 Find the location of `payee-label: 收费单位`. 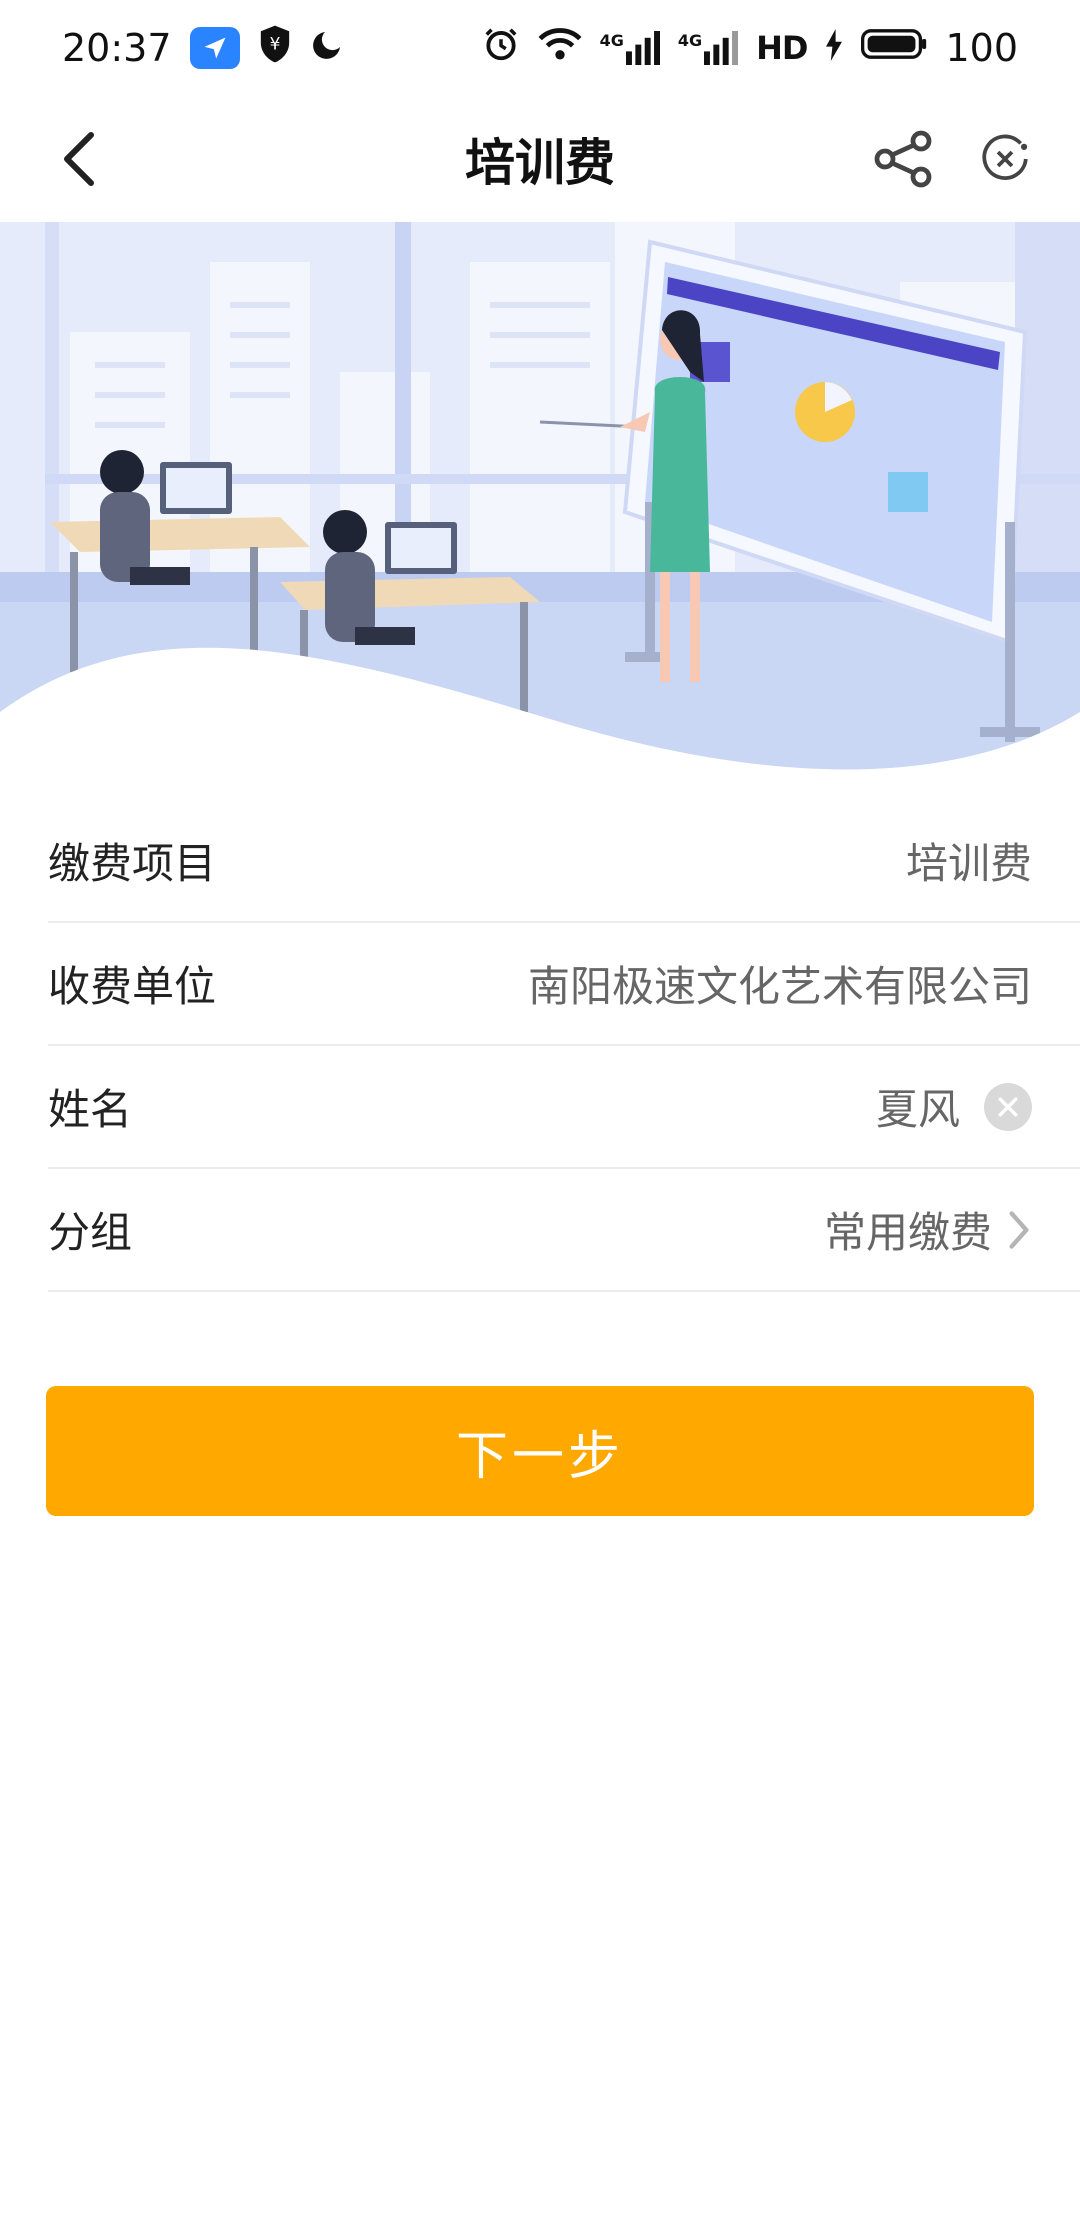

payee-label: 收费单位 is located at coordinates (132, 986).